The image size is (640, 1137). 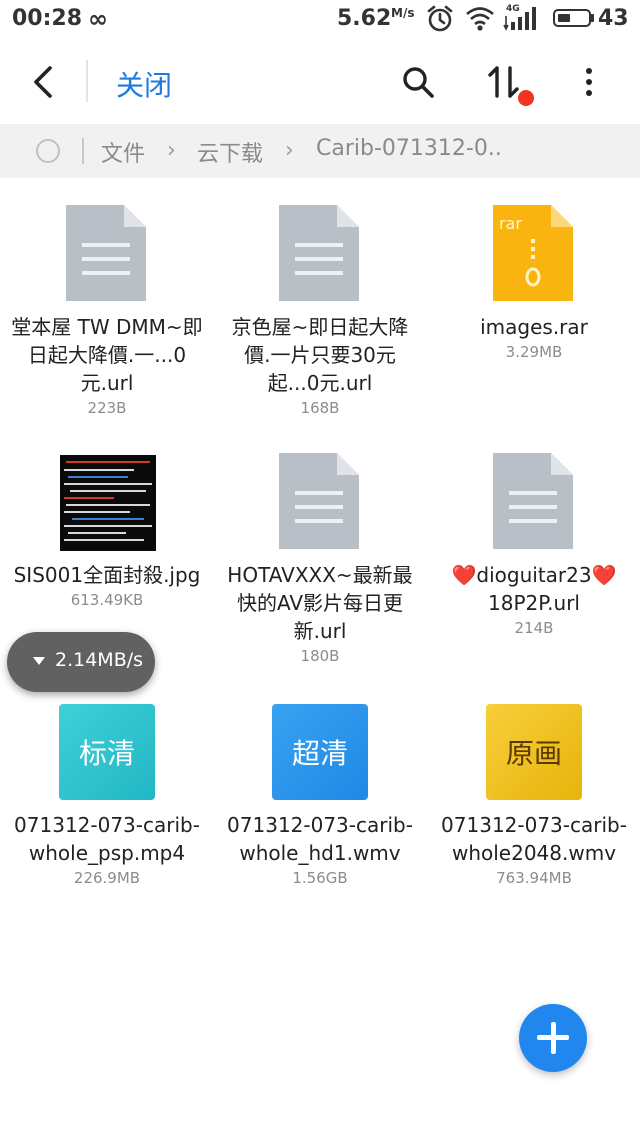 I want to click on video-sd-icon: 标清, so click(x=107, y=752).